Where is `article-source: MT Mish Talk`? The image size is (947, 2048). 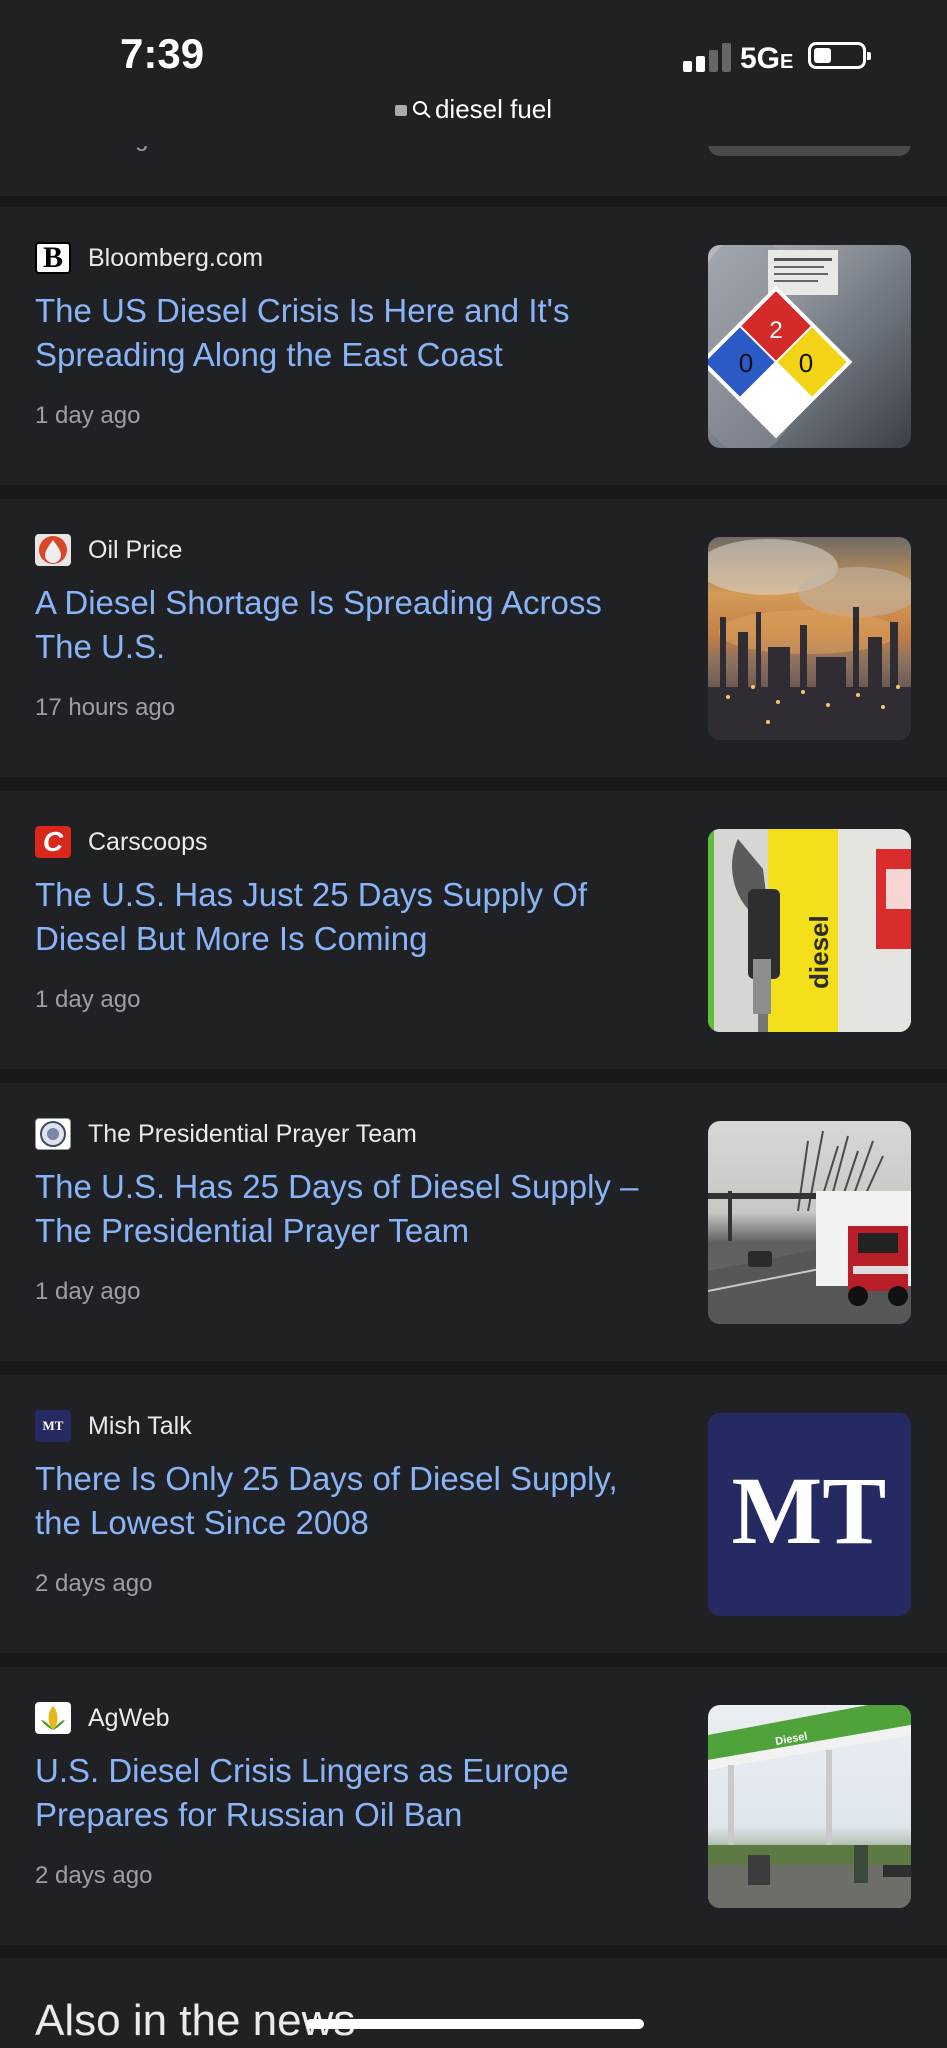 article-source: MT Mish Talk is located at coordinates (113, 1426).